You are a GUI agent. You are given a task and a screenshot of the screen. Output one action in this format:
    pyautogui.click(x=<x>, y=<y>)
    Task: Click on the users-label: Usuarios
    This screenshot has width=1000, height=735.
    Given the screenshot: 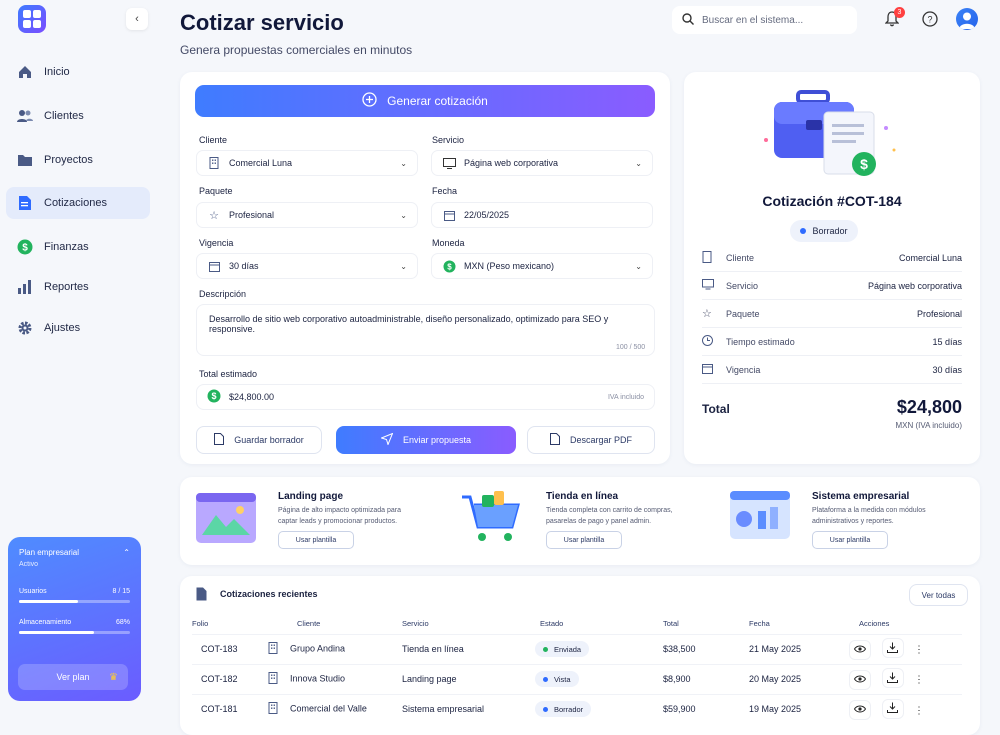 What is the action you would take?
    pyautogui.click(x=33, y=591)
    